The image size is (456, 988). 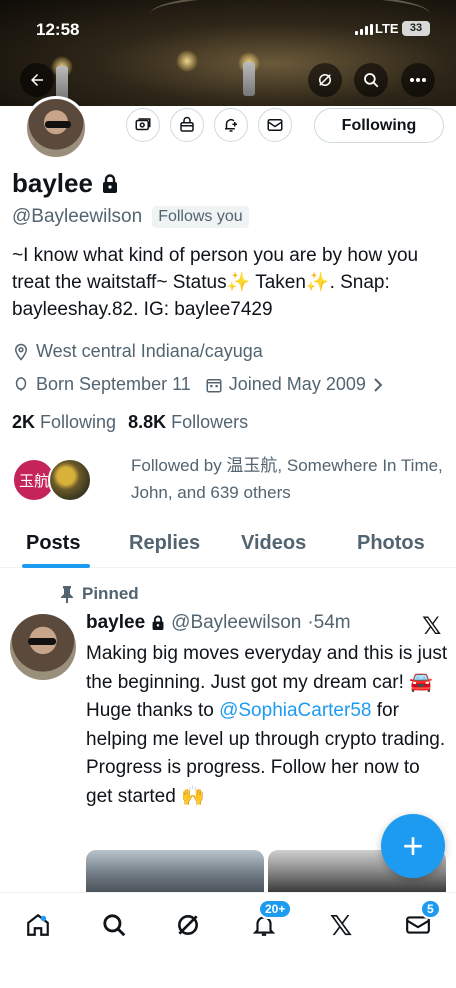 I want to click on location-pin-icon, so click(x=21, y=352).